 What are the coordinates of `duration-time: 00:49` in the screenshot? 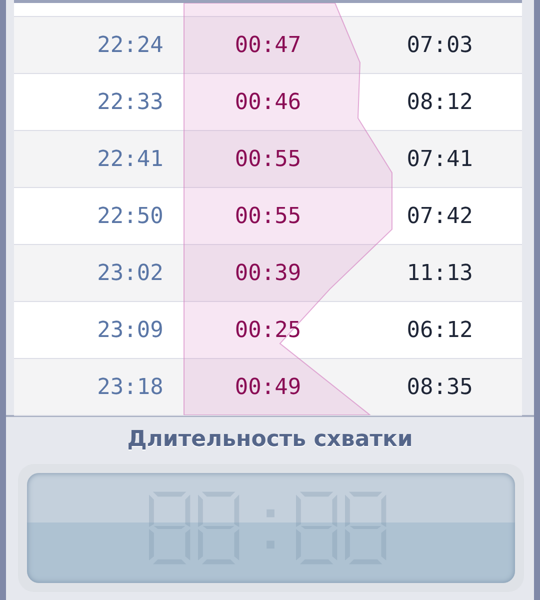 It's located at (268, 387).